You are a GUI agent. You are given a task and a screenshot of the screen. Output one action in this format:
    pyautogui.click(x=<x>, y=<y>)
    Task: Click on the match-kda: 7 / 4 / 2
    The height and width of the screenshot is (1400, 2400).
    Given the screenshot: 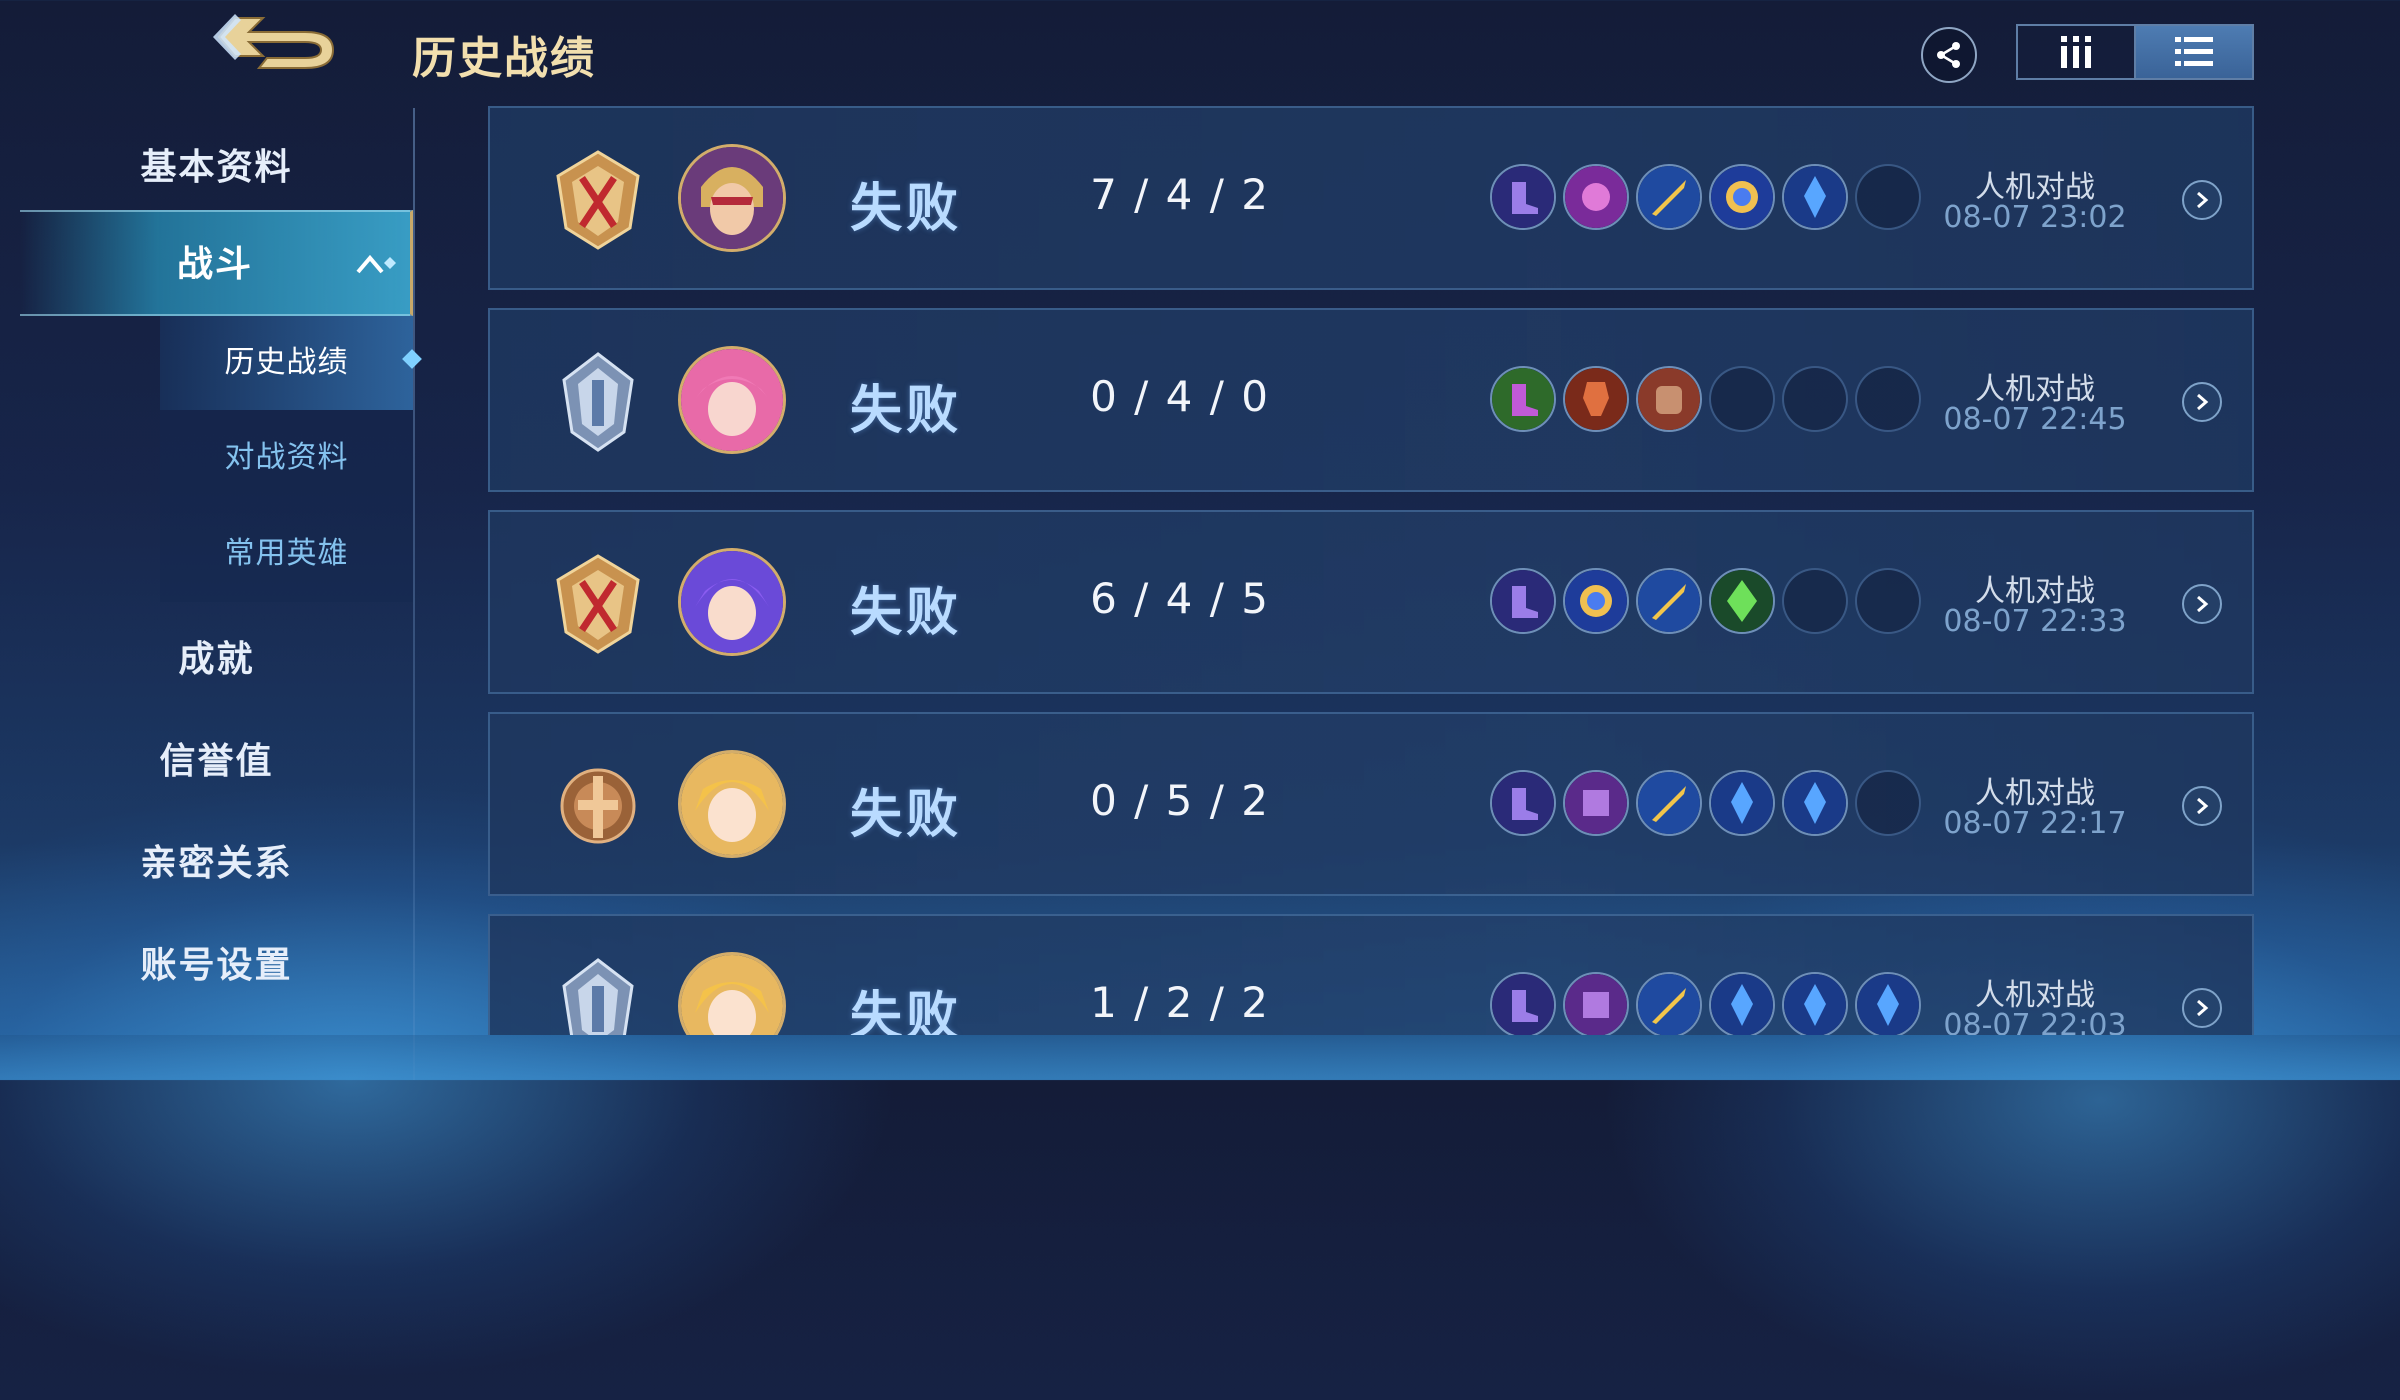 What is the action you would take?
    pyautogui.click(x=1180, y=194)
    